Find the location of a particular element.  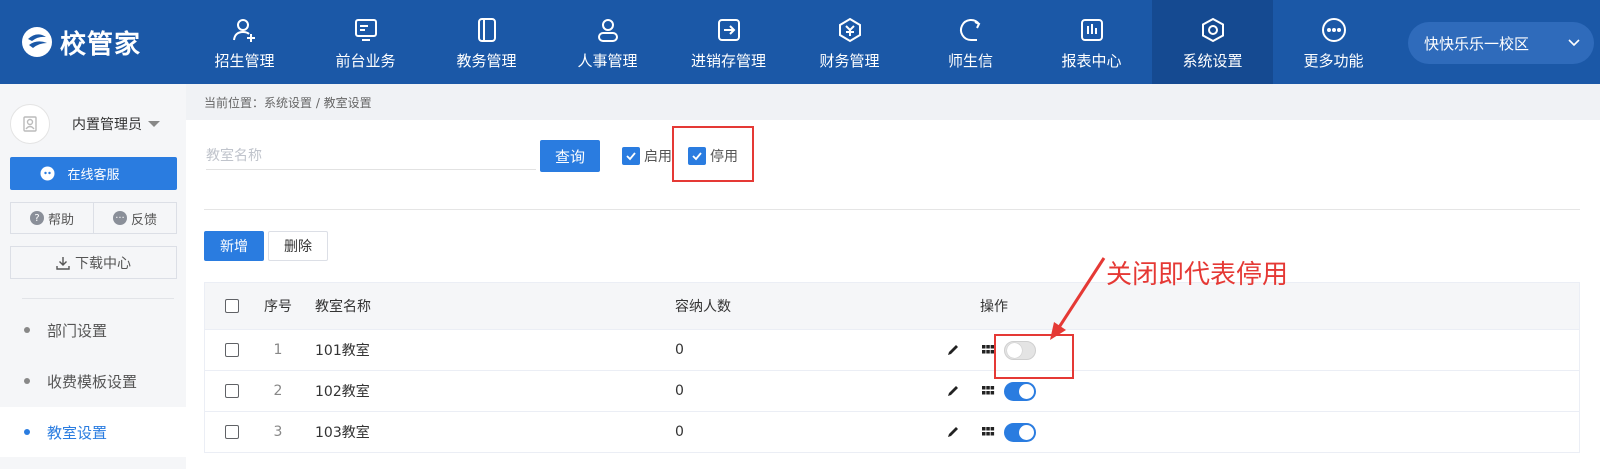

nav-item-enrollment: 招生管理 is located at coordinates (244, 42).